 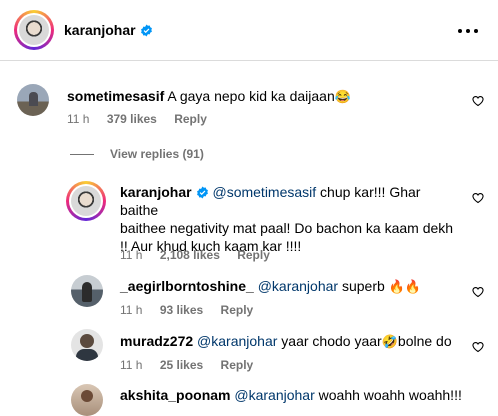 I want to click on reply-username: karanjohar, so click(x=156, y=192).